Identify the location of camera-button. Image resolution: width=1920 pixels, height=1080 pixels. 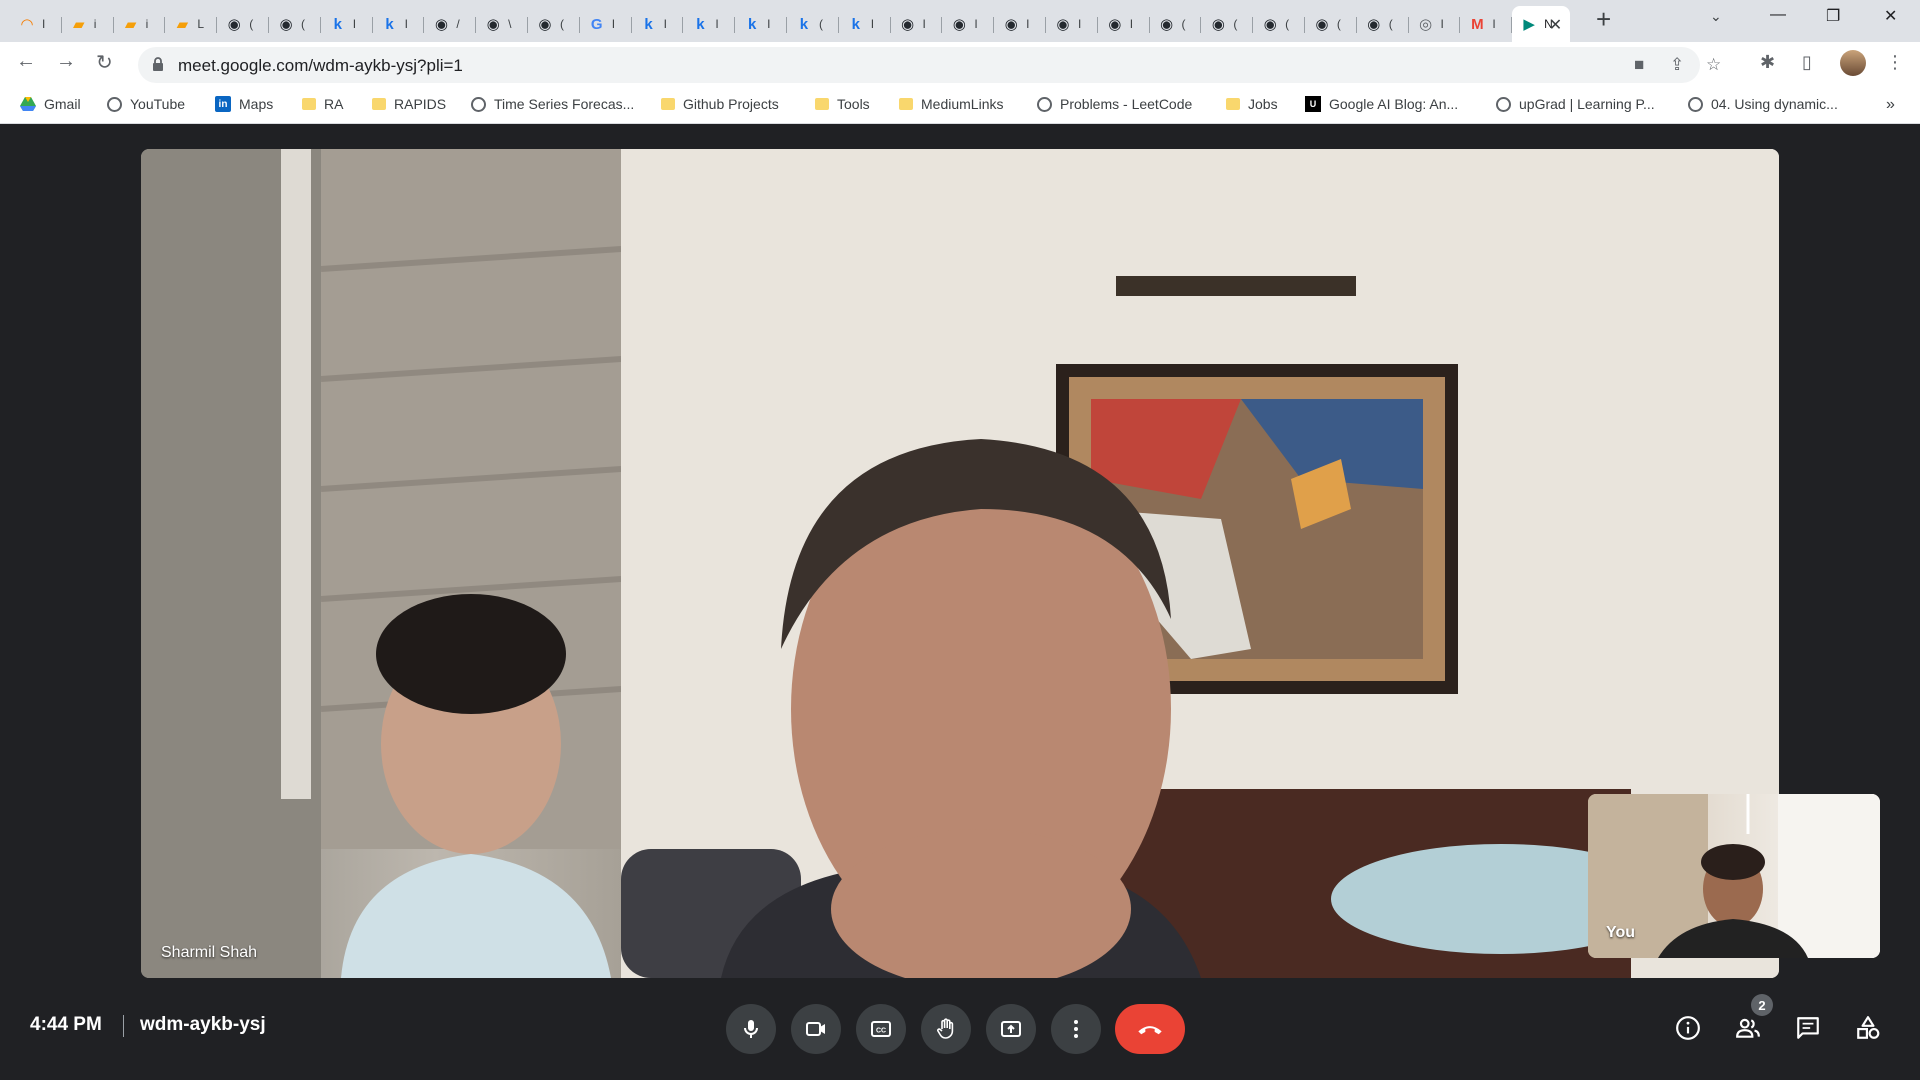
(816, 1029).